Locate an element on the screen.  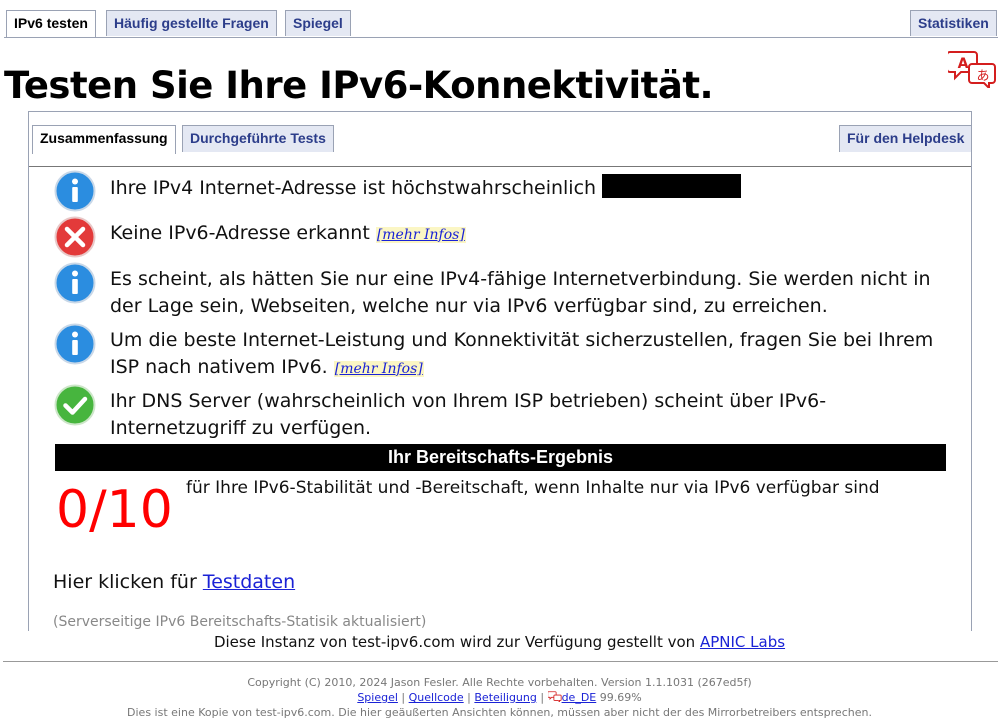
svg-text: あ is located at coordinates (982, 76).